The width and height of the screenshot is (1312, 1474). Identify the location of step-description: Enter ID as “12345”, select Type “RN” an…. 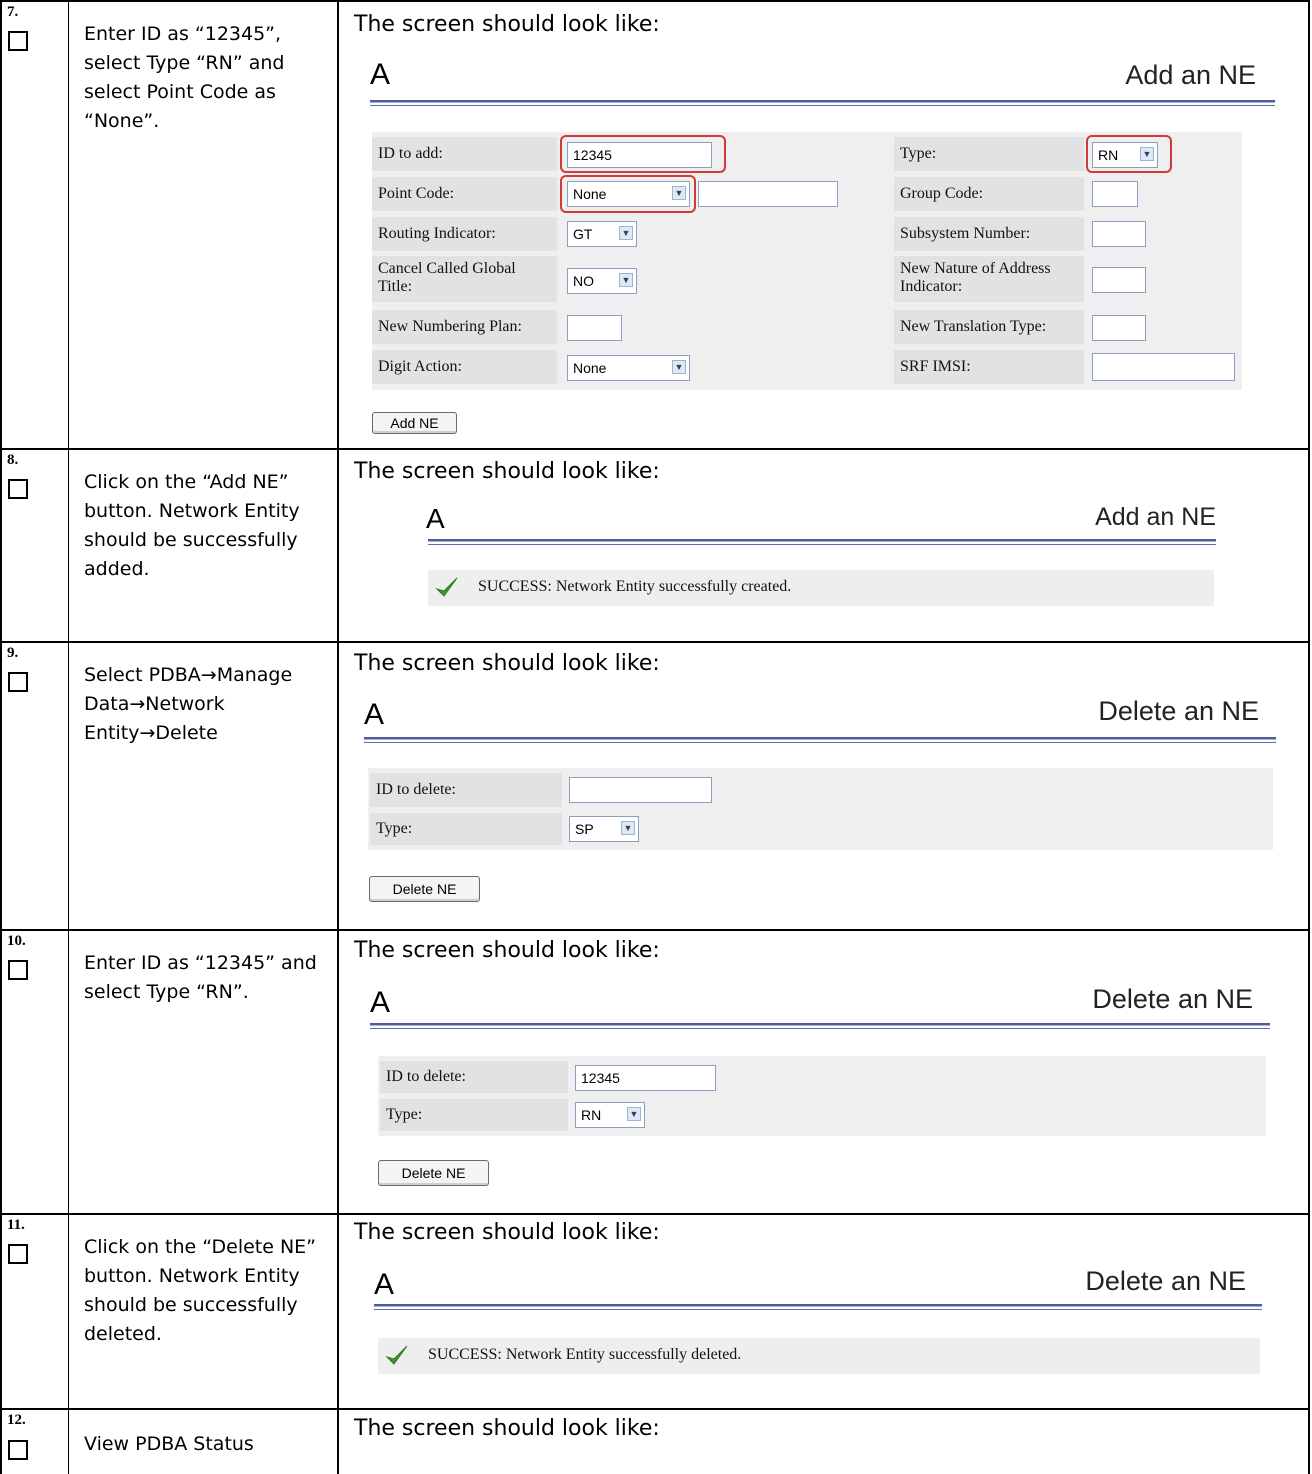
(184, 77).